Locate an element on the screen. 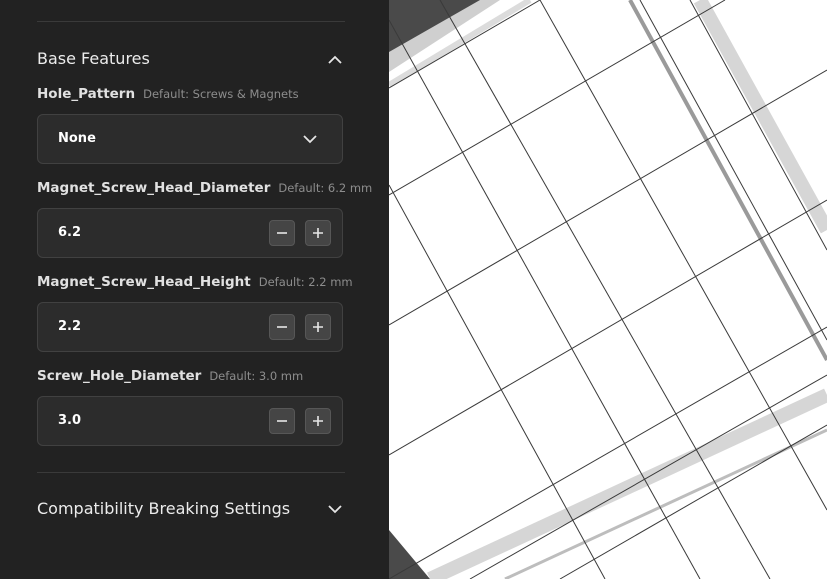 The height and width of the screenshot is (579, 827). section-title-base-features: Base Features is located at coordinates (93, 58).